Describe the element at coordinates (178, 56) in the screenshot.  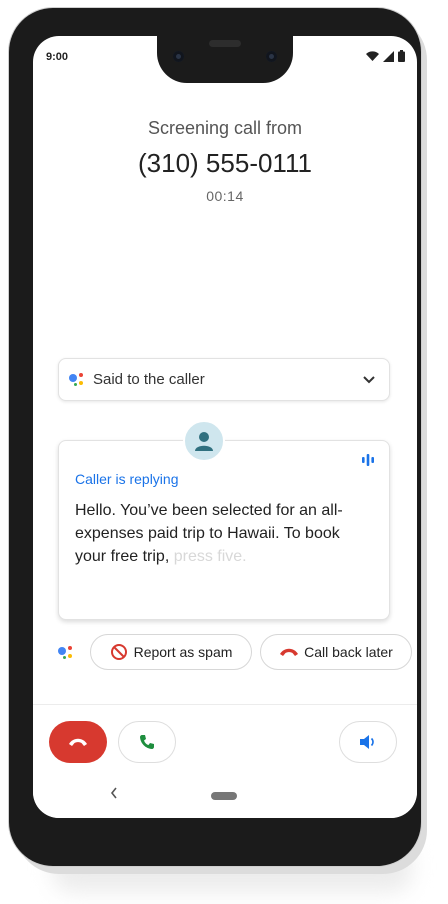
I see `front-camera-left` at that location.